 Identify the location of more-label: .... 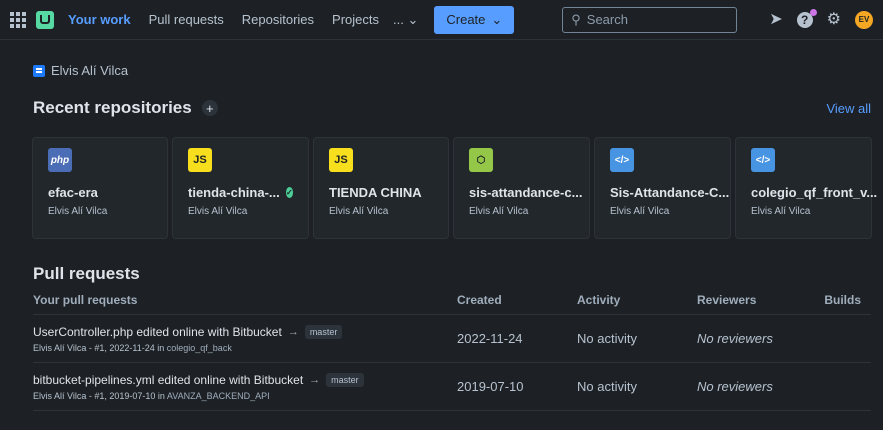
(398, 19).